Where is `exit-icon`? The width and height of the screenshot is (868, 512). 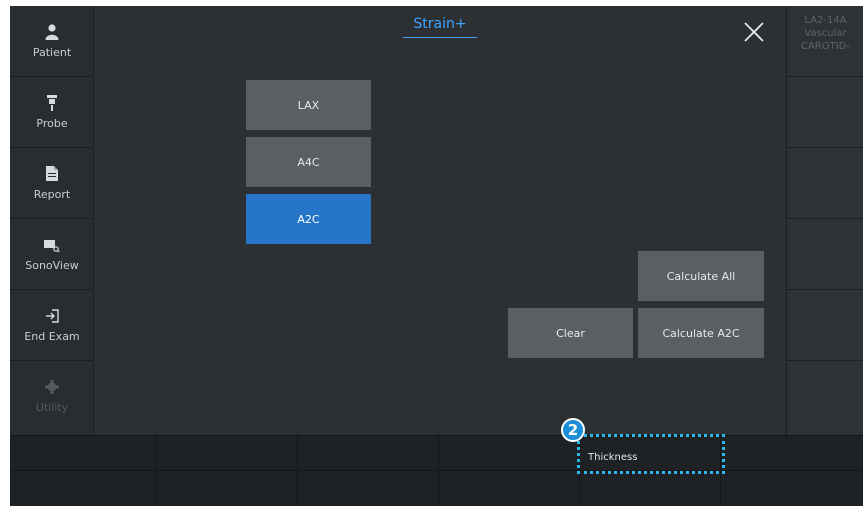
exit-icon is located at coordinates (52, 316).